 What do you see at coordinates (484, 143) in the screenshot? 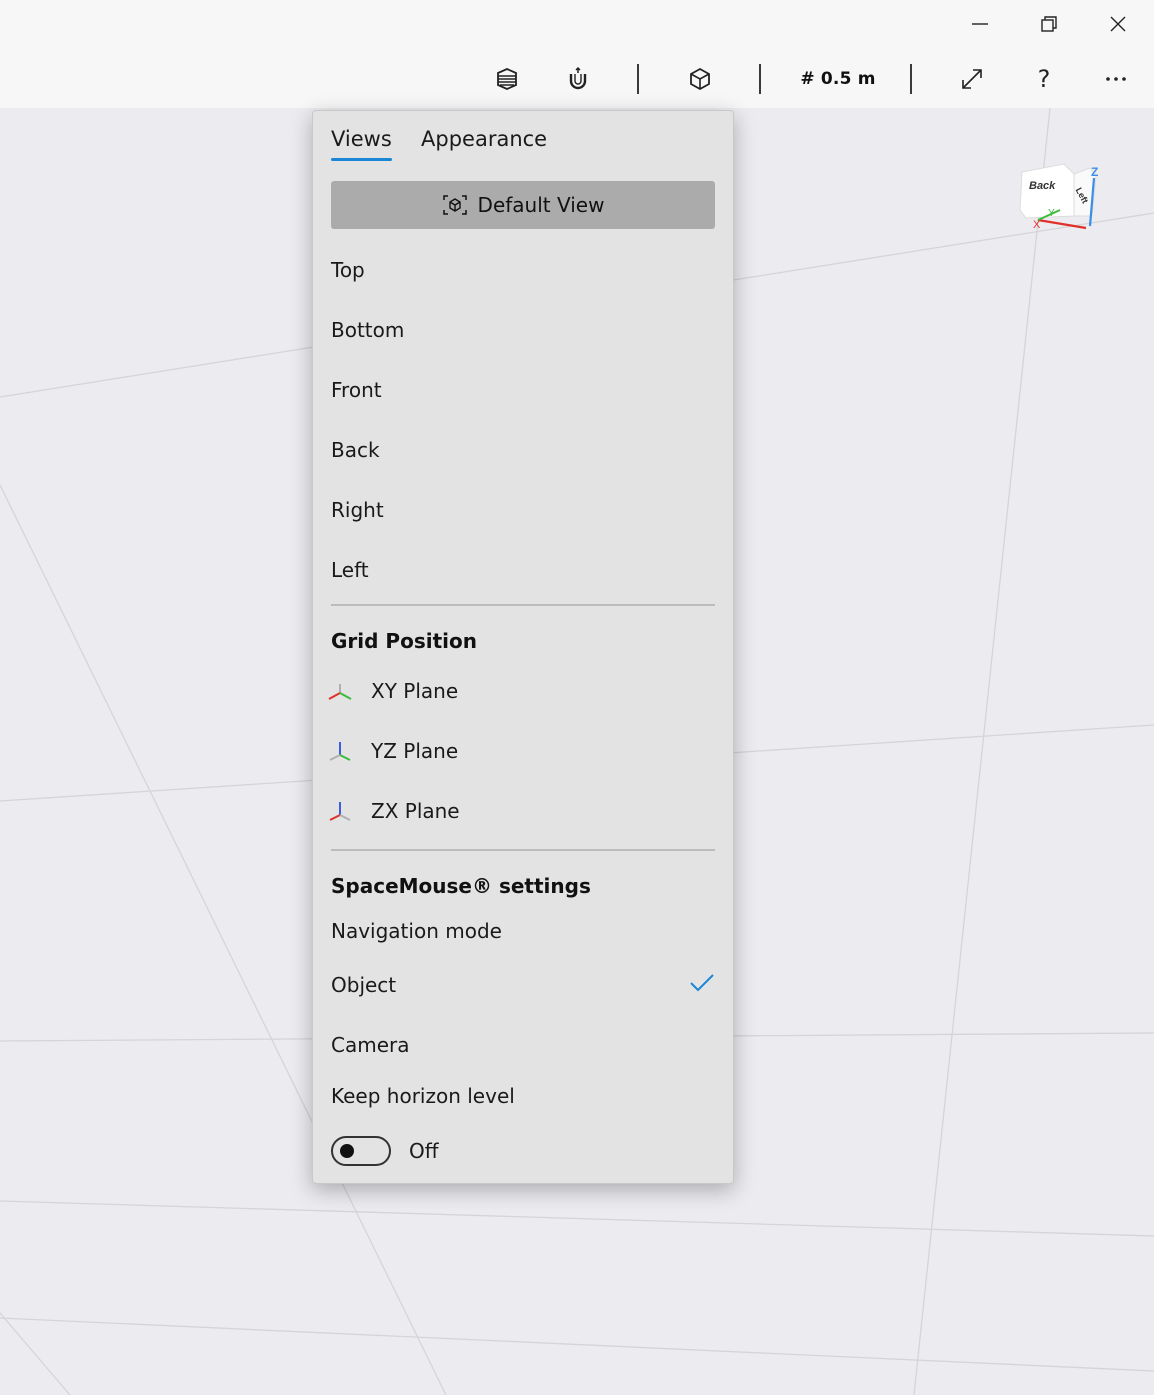
I see `tab-appearance: Appearance` at bounding box center [484, 143].